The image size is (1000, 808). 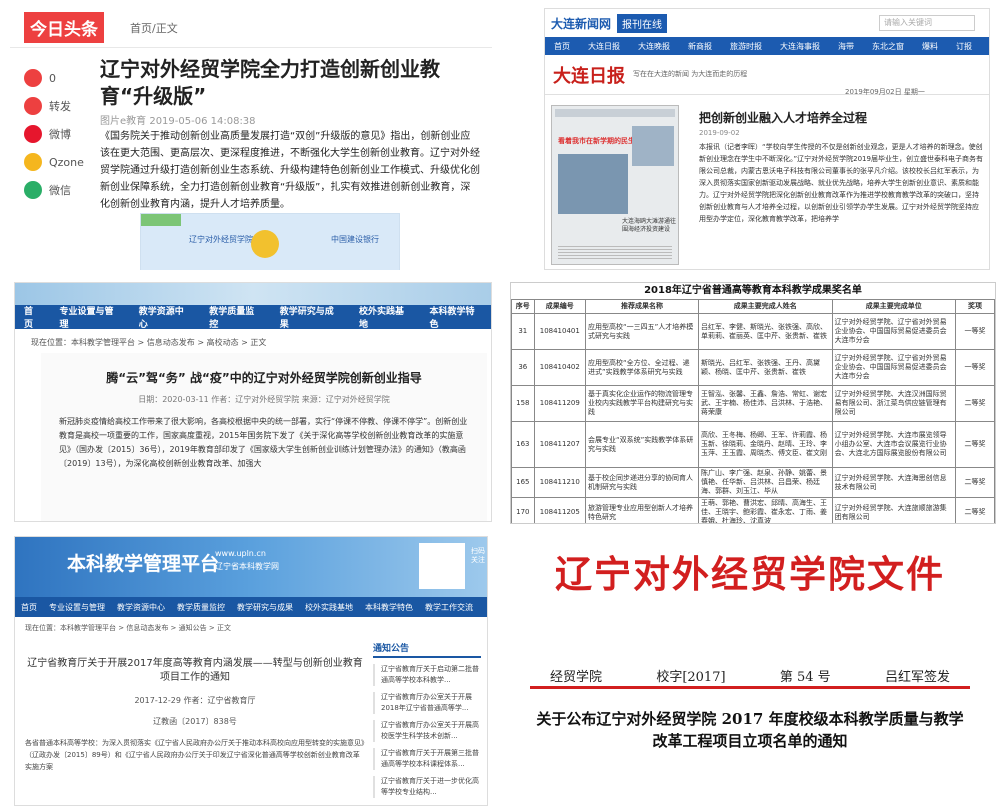 What do you see at coordinates (589, 76) in the screenshot?
I see `dalian-daily-logo: 大连日报` at bounding box center [589, 76].